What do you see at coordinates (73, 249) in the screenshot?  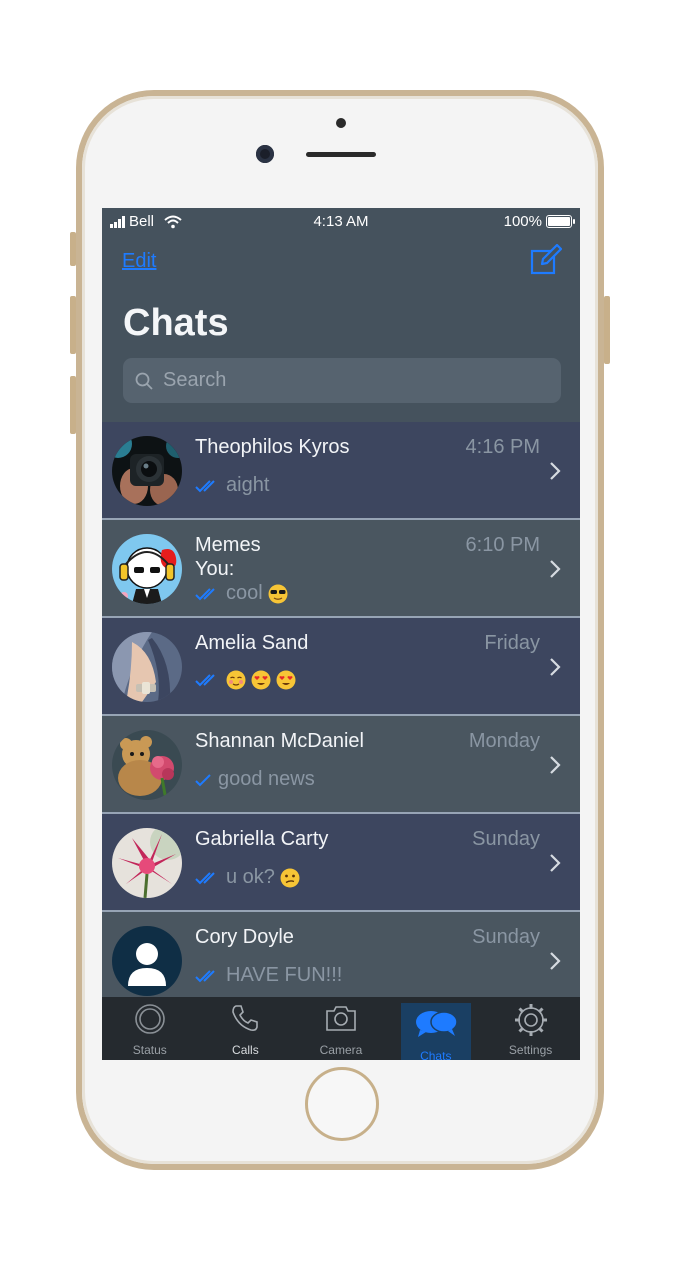 I see `mute-switch` at bounding box center [73, 249].